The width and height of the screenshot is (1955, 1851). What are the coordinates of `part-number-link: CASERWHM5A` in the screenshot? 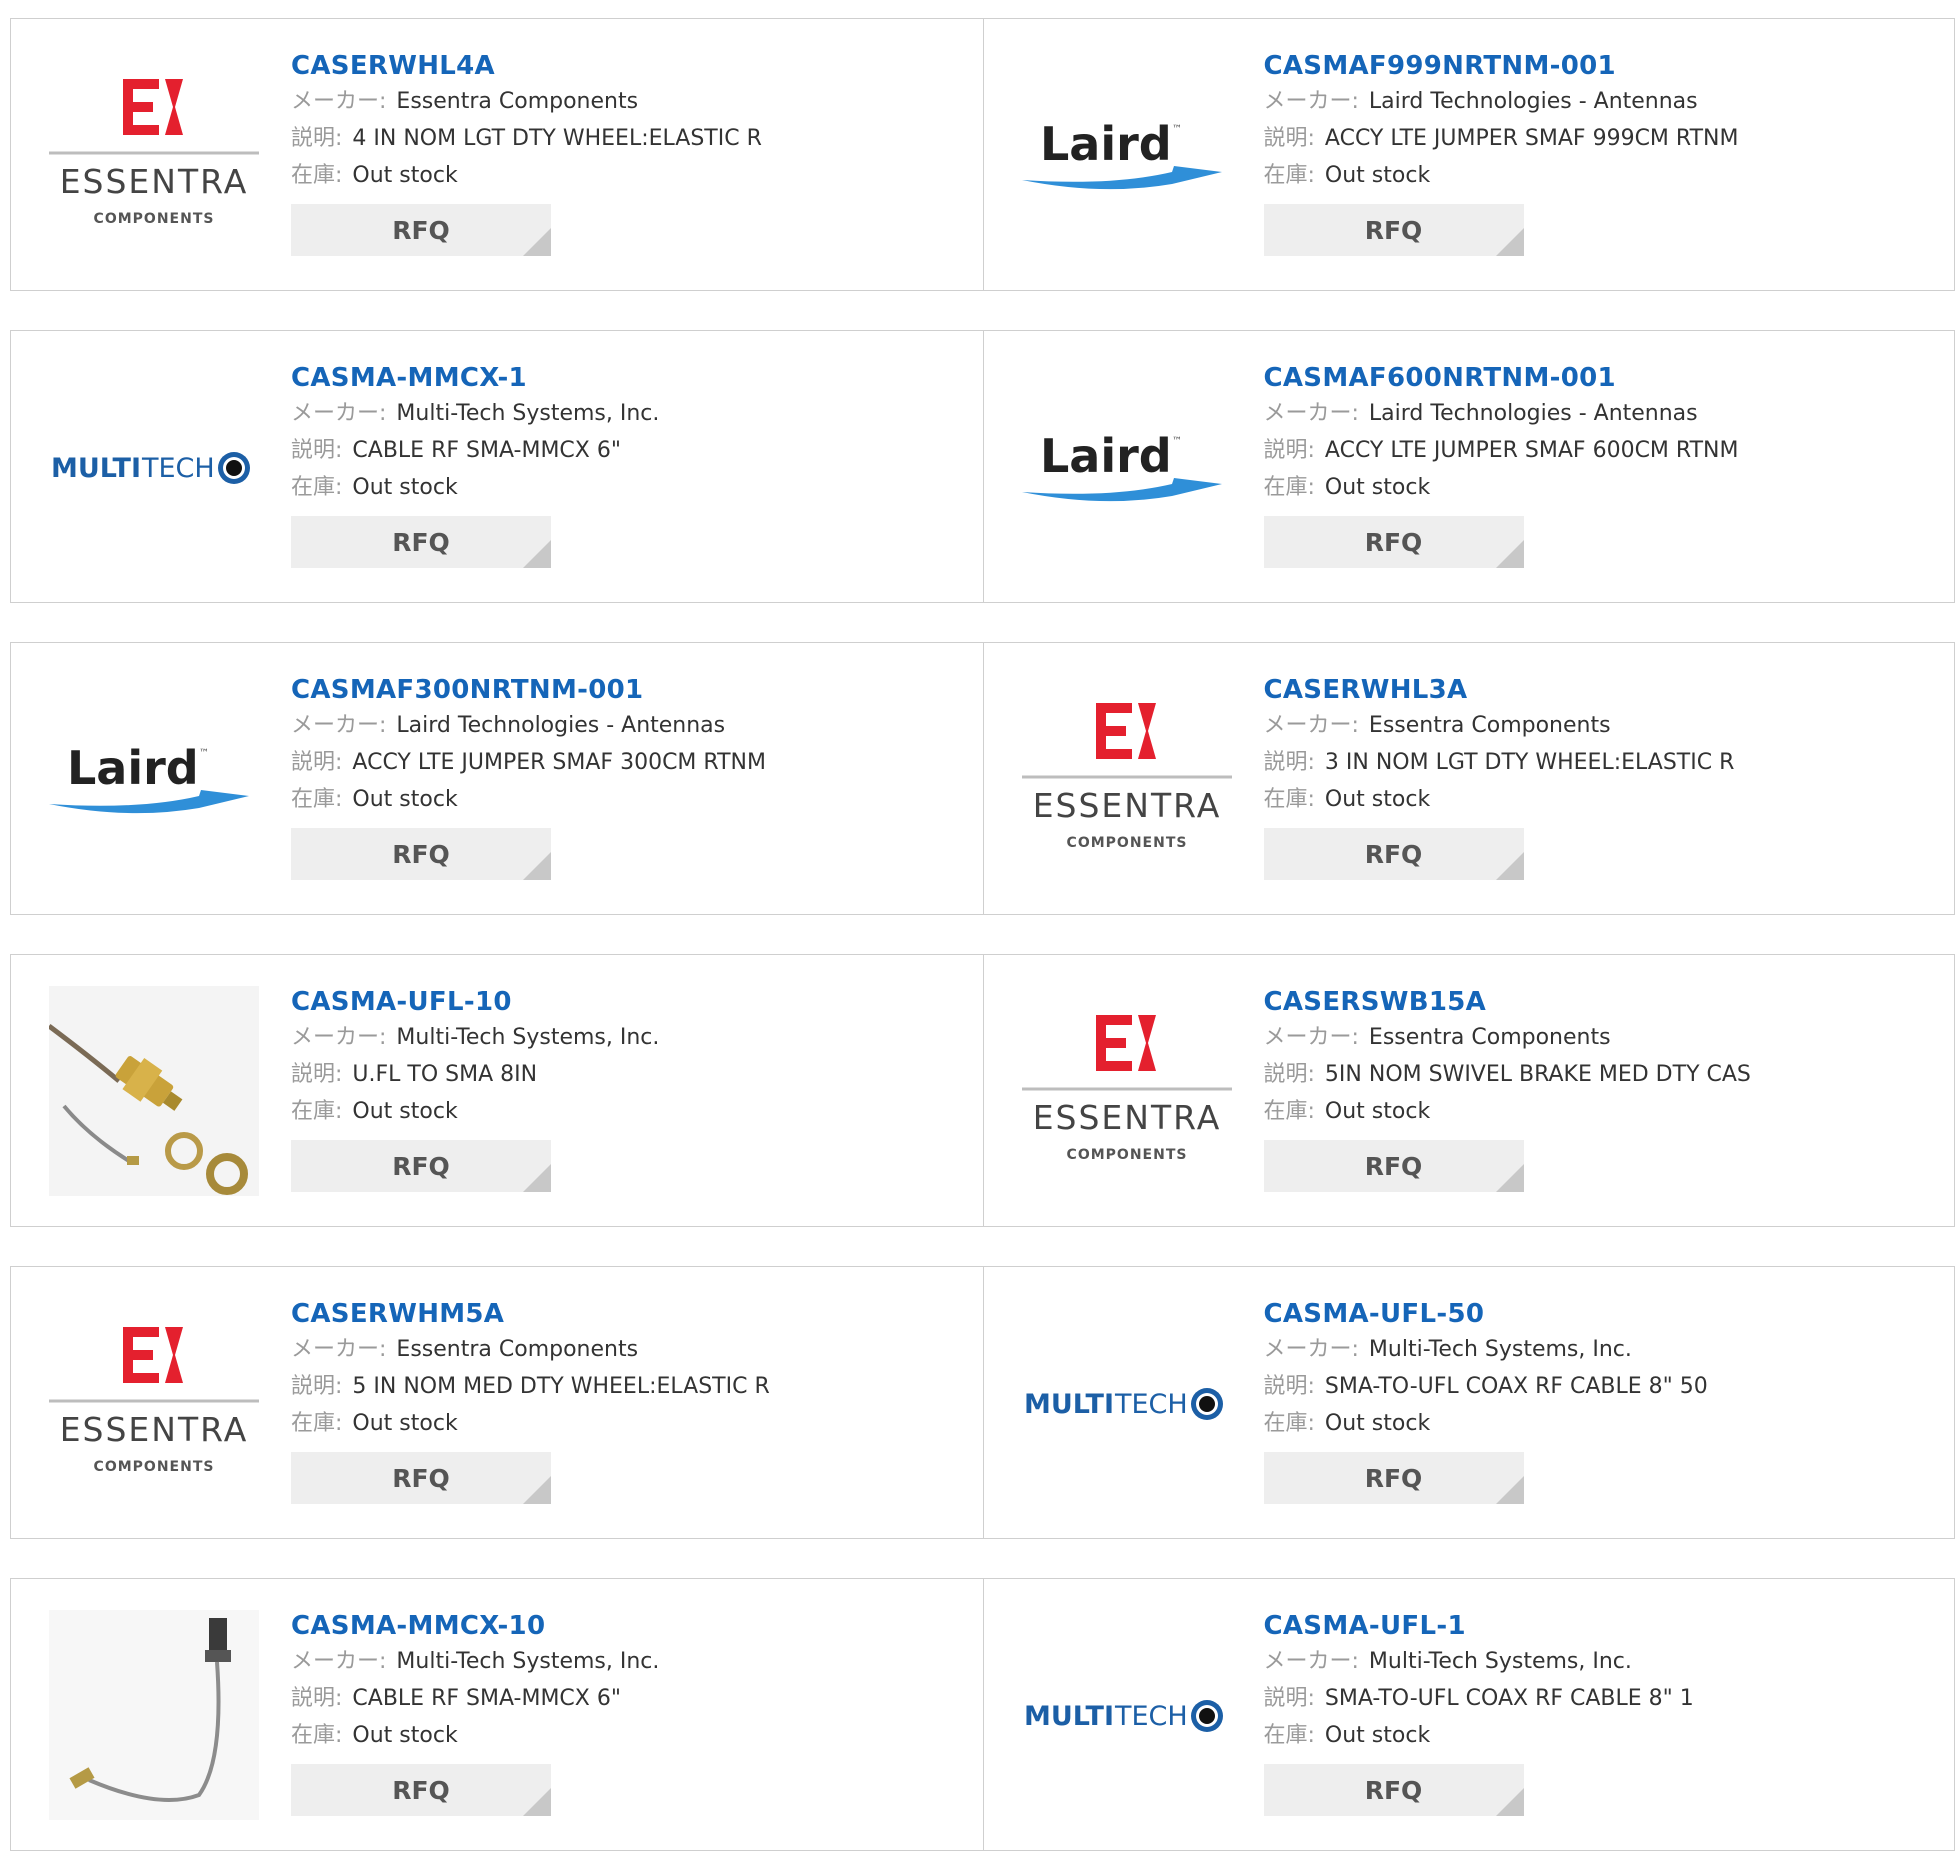 It's located at (632, 1314).